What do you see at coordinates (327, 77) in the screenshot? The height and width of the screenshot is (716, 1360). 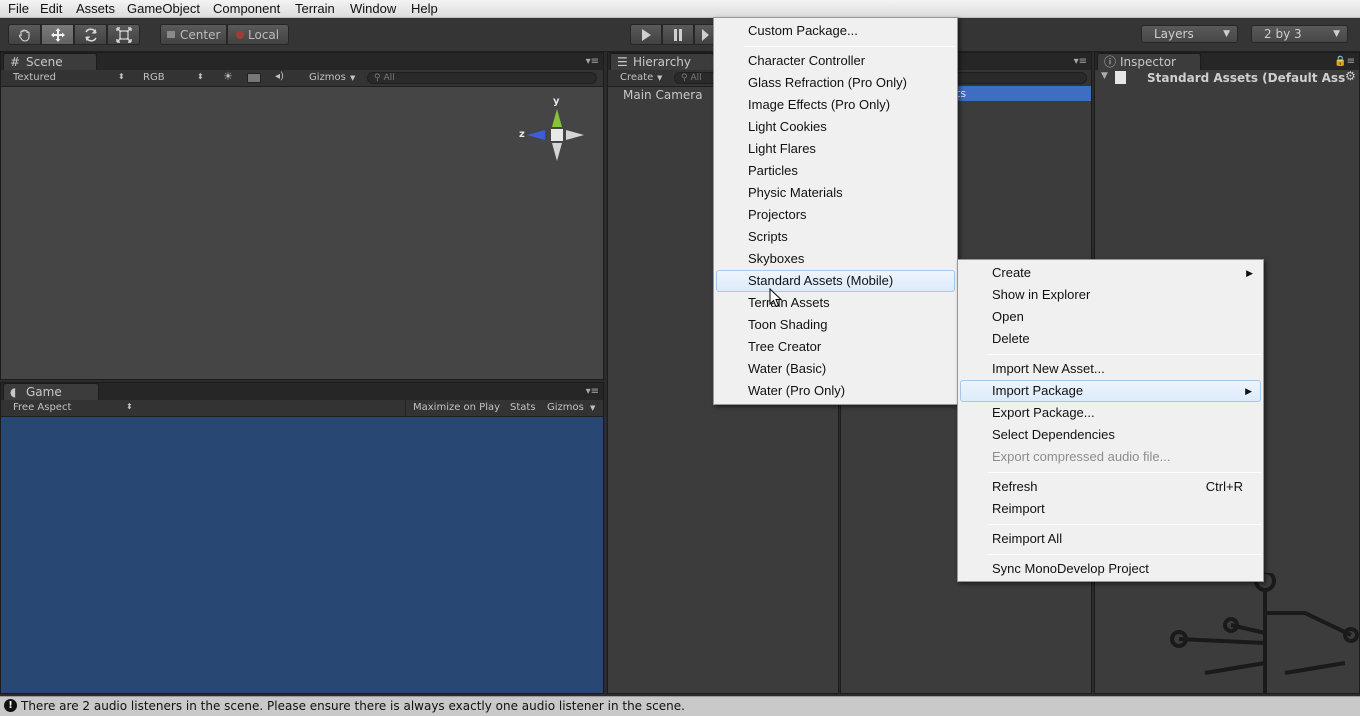 I see `gizmos-dropdown: Gizmos` at bounding box center [327, 77].